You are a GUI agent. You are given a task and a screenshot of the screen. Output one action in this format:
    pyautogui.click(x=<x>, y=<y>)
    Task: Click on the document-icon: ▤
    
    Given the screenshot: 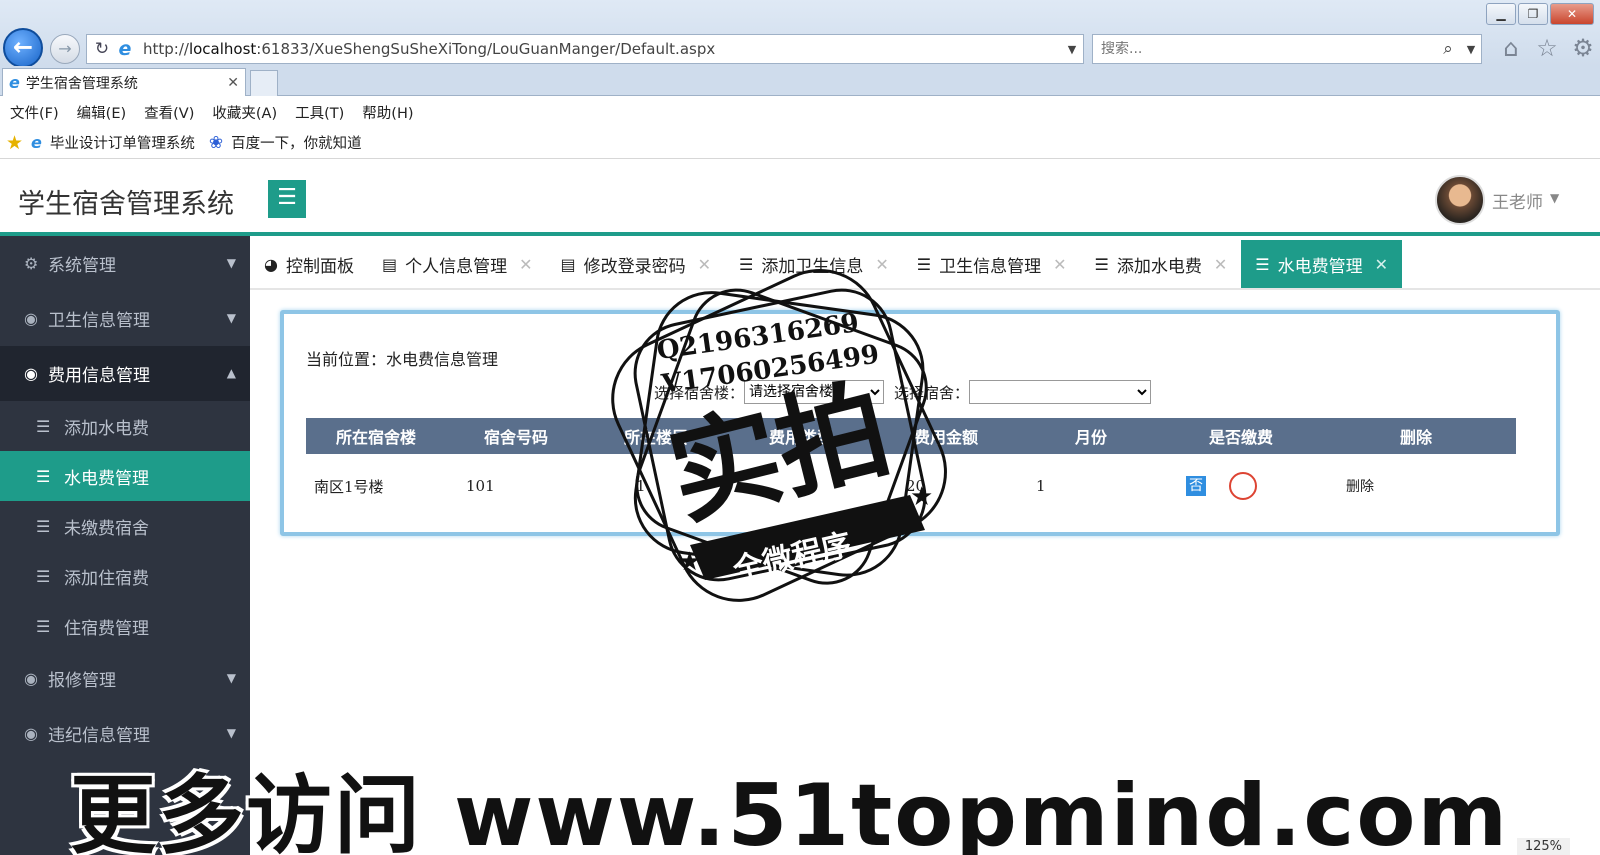 What is the action you would take?
    pyautogui.click(x=568, y=264)
    